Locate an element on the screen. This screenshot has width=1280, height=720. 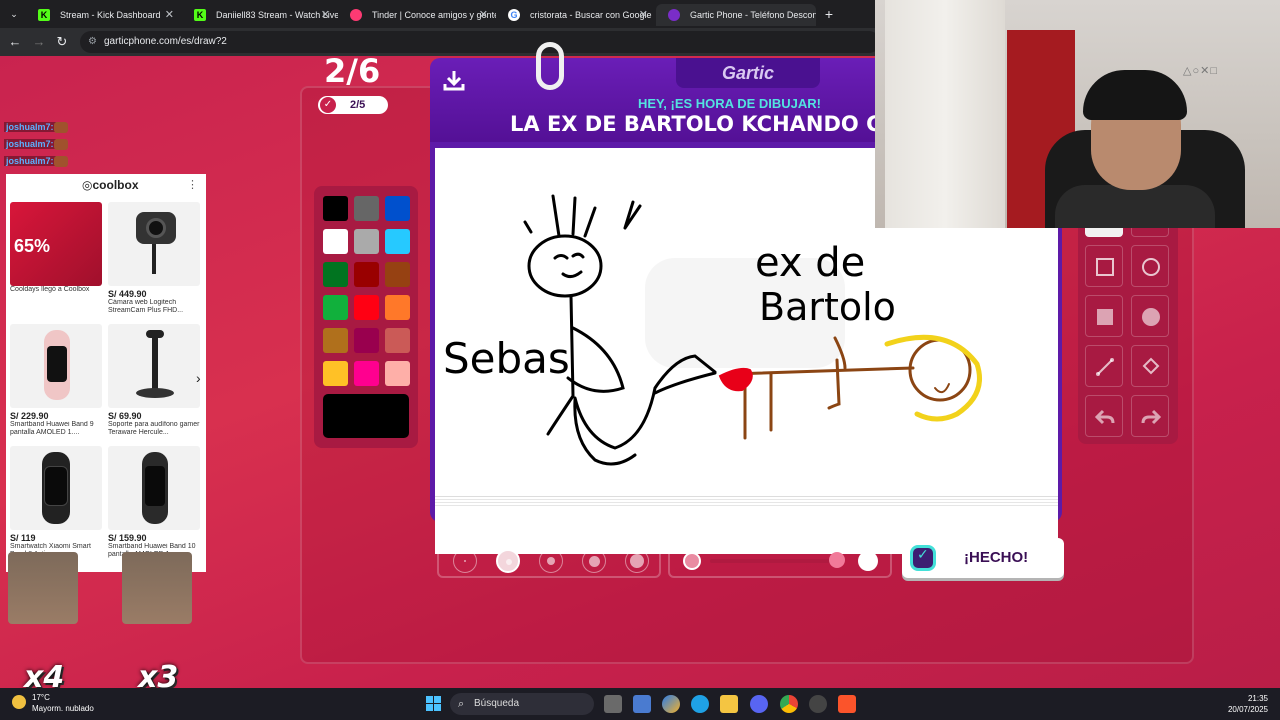
site-info-icon: ⚙ is located at coordinates (92, 42).